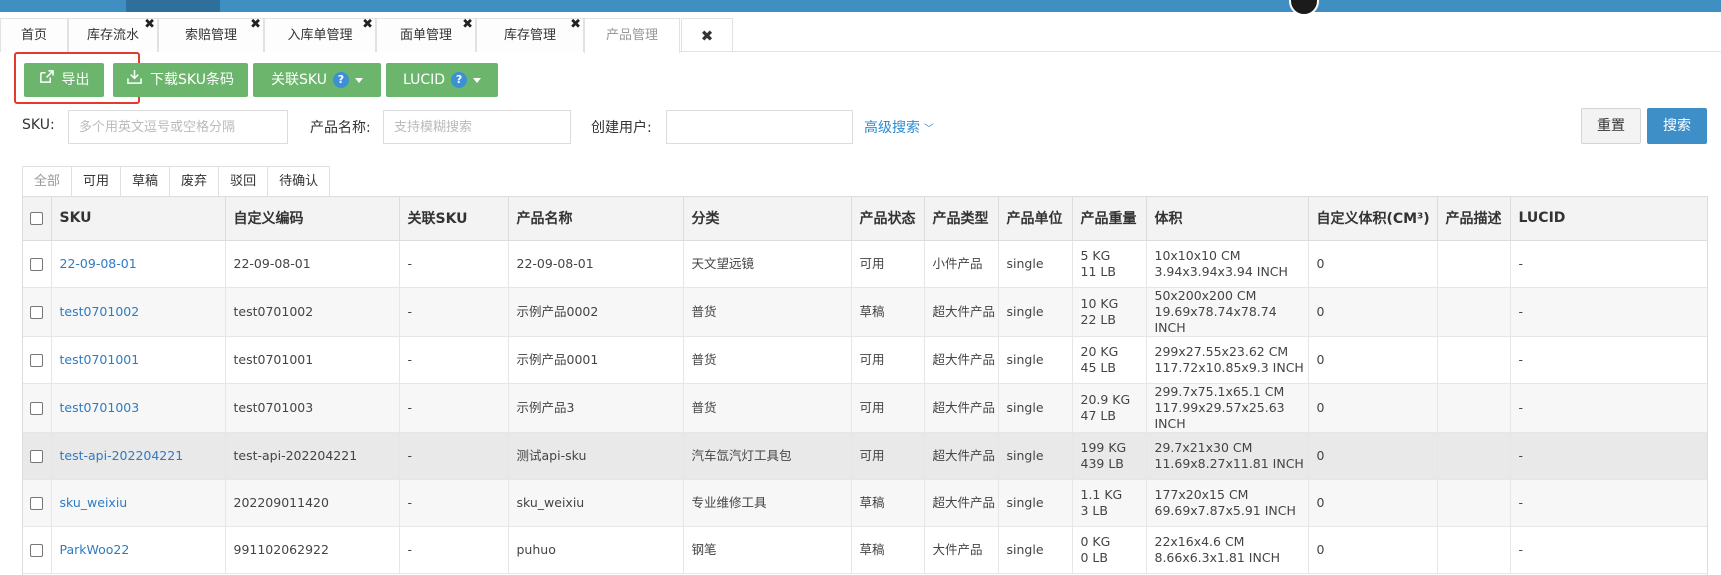  I want to click on sku-link: test0701001, so click(100, 359).